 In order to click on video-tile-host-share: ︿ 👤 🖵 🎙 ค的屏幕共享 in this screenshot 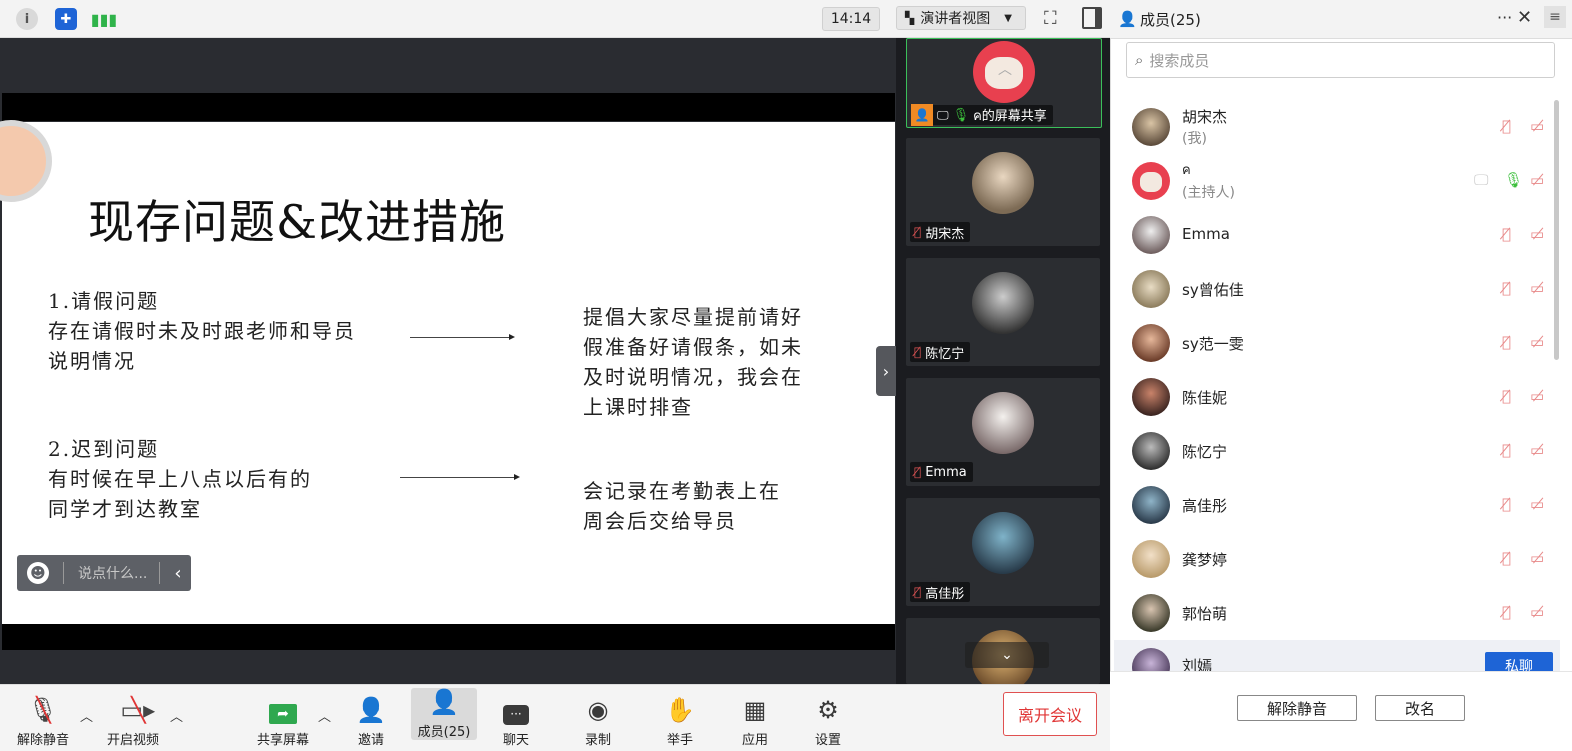, I will do `click(1004, 83)`.